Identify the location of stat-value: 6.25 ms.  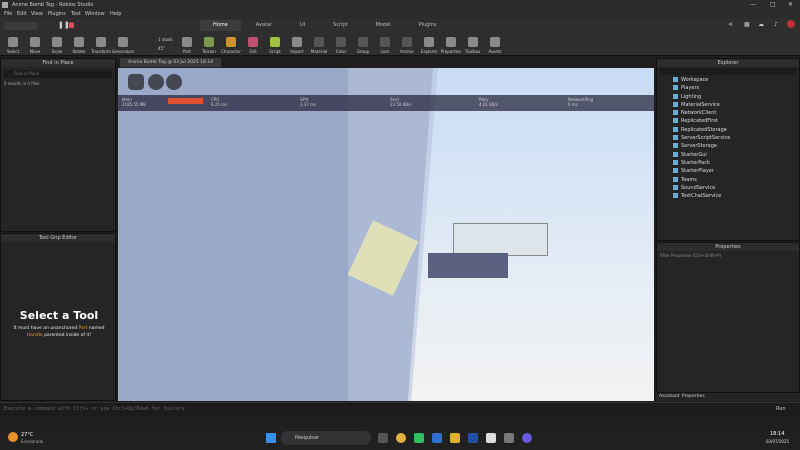
(219, 104).